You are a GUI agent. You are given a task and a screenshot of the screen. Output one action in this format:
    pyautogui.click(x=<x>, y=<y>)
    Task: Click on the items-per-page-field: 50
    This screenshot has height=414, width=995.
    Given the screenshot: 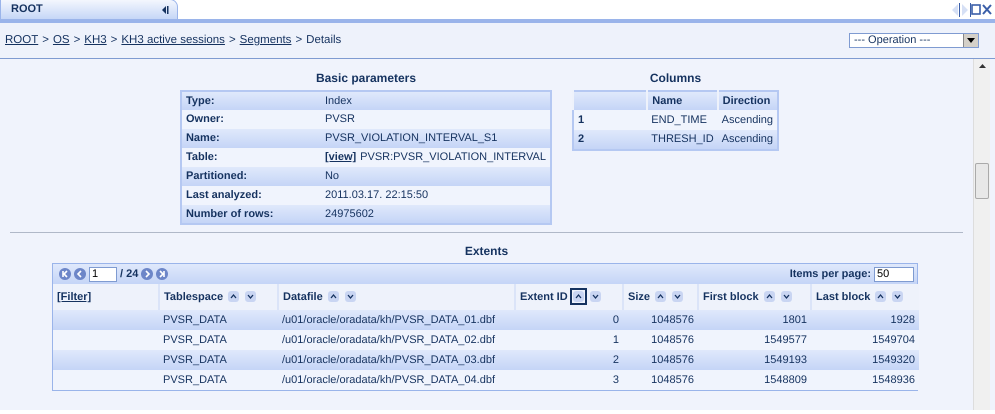 What is the action you would take?
    pyautogui.click(x=894, y=274)
    